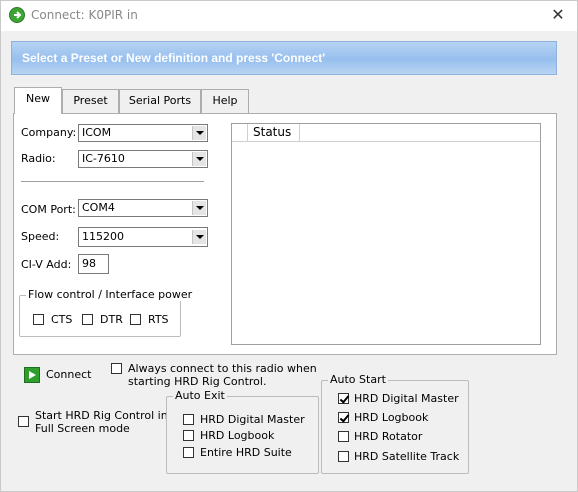  What do you see at coordinates (143, 208) in the screenshot?
I see `com-port-dropdown: COM4` at bounding box center [143, 208].